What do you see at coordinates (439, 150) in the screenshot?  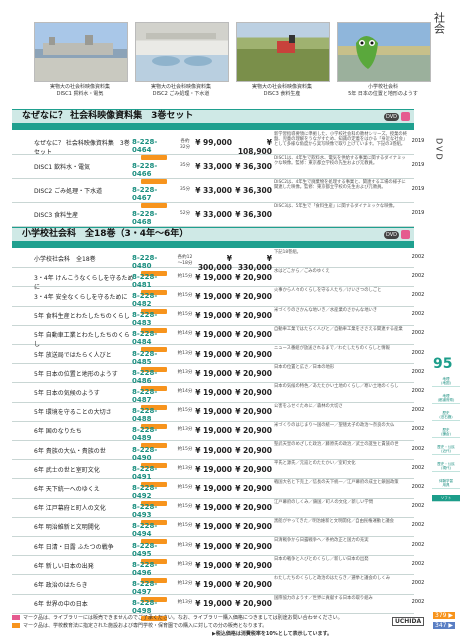 I see `side-sub-text: DVD` at bounding box center [439, 150].